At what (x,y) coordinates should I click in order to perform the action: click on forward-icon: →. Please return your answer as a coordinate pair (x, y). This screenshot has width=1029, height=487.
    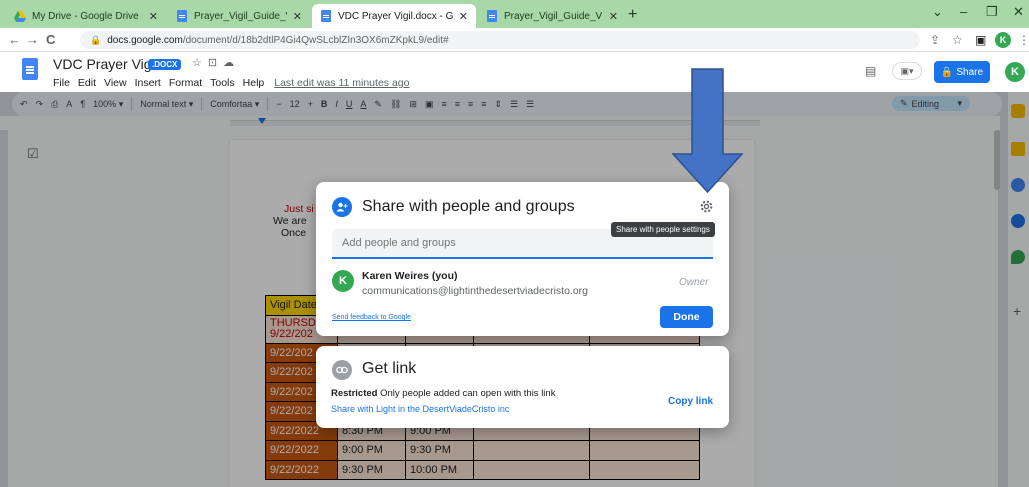
    Looking at the image, I should click on (32, 39).